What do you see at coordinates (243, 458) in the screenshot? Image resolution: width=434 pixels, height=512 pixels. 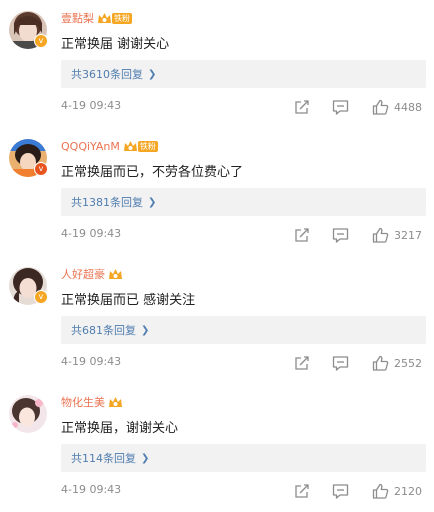 I see `view-replies-button: 共114条回复 ❯` at bounding box center [243, 458].